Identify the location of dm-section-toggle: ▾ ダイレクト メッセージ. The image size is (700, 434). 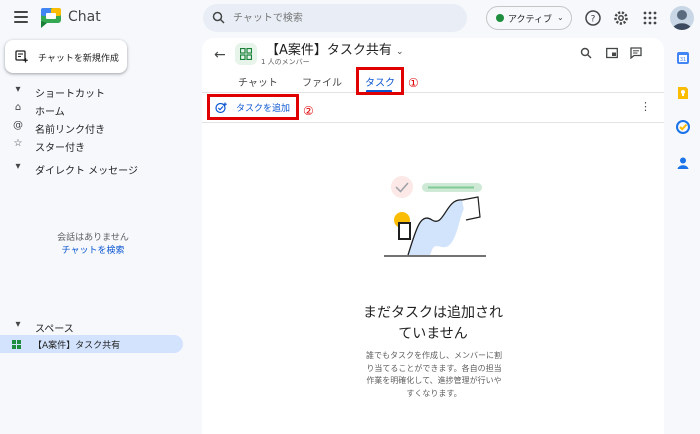
(95, 168).